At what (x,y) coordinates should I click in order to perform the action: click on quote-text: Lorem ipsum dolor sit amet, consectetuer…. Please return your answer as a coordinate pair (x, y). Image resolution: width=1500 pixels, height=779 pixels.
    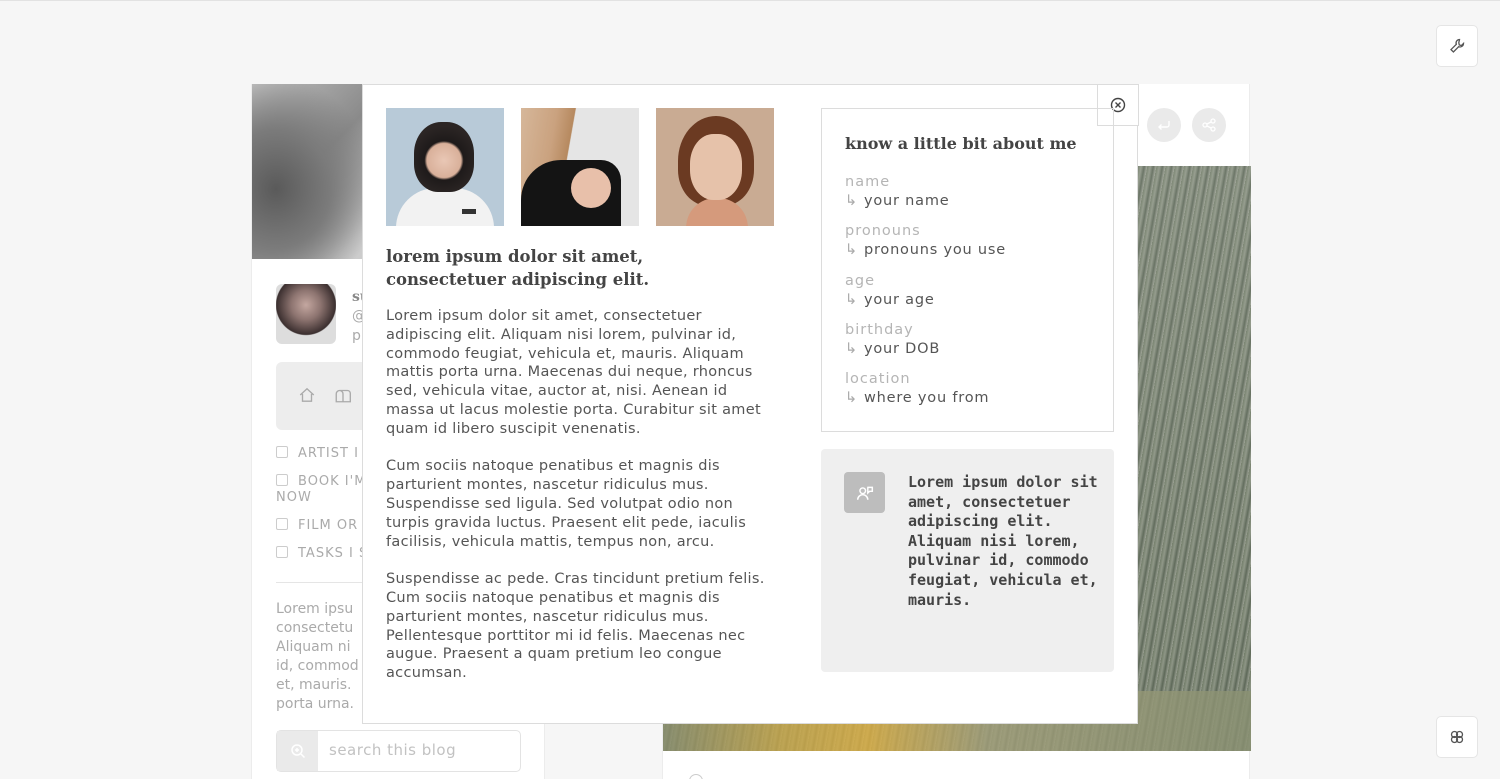
    Looking at the image, I should click on (1003, 541).